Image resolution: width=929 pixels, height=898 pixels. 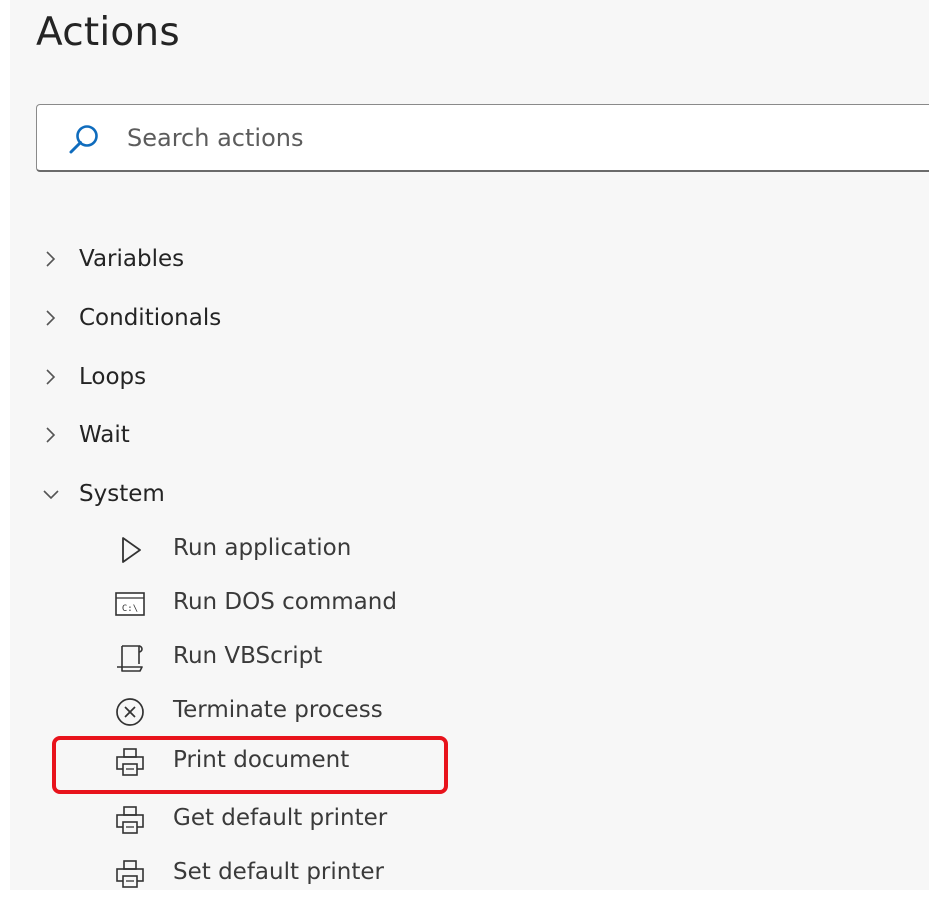 I want to click on action-print-document: Print document, so click(x=250, y=765).